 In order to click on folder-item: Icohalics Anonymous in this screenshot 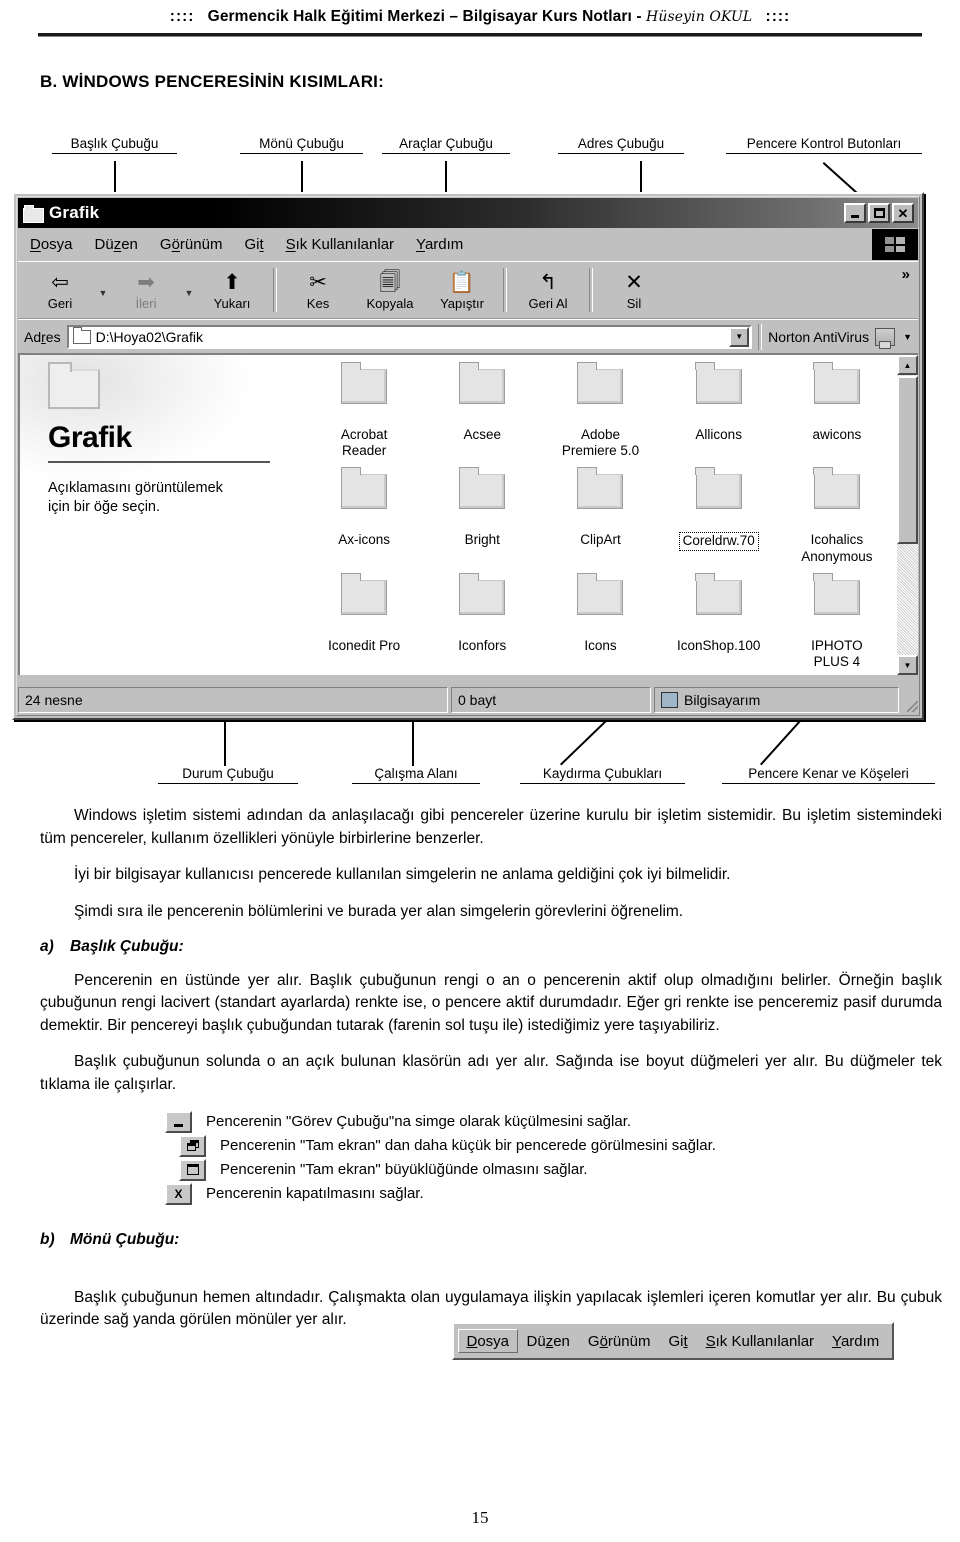, I will do `click(837, 516)`.